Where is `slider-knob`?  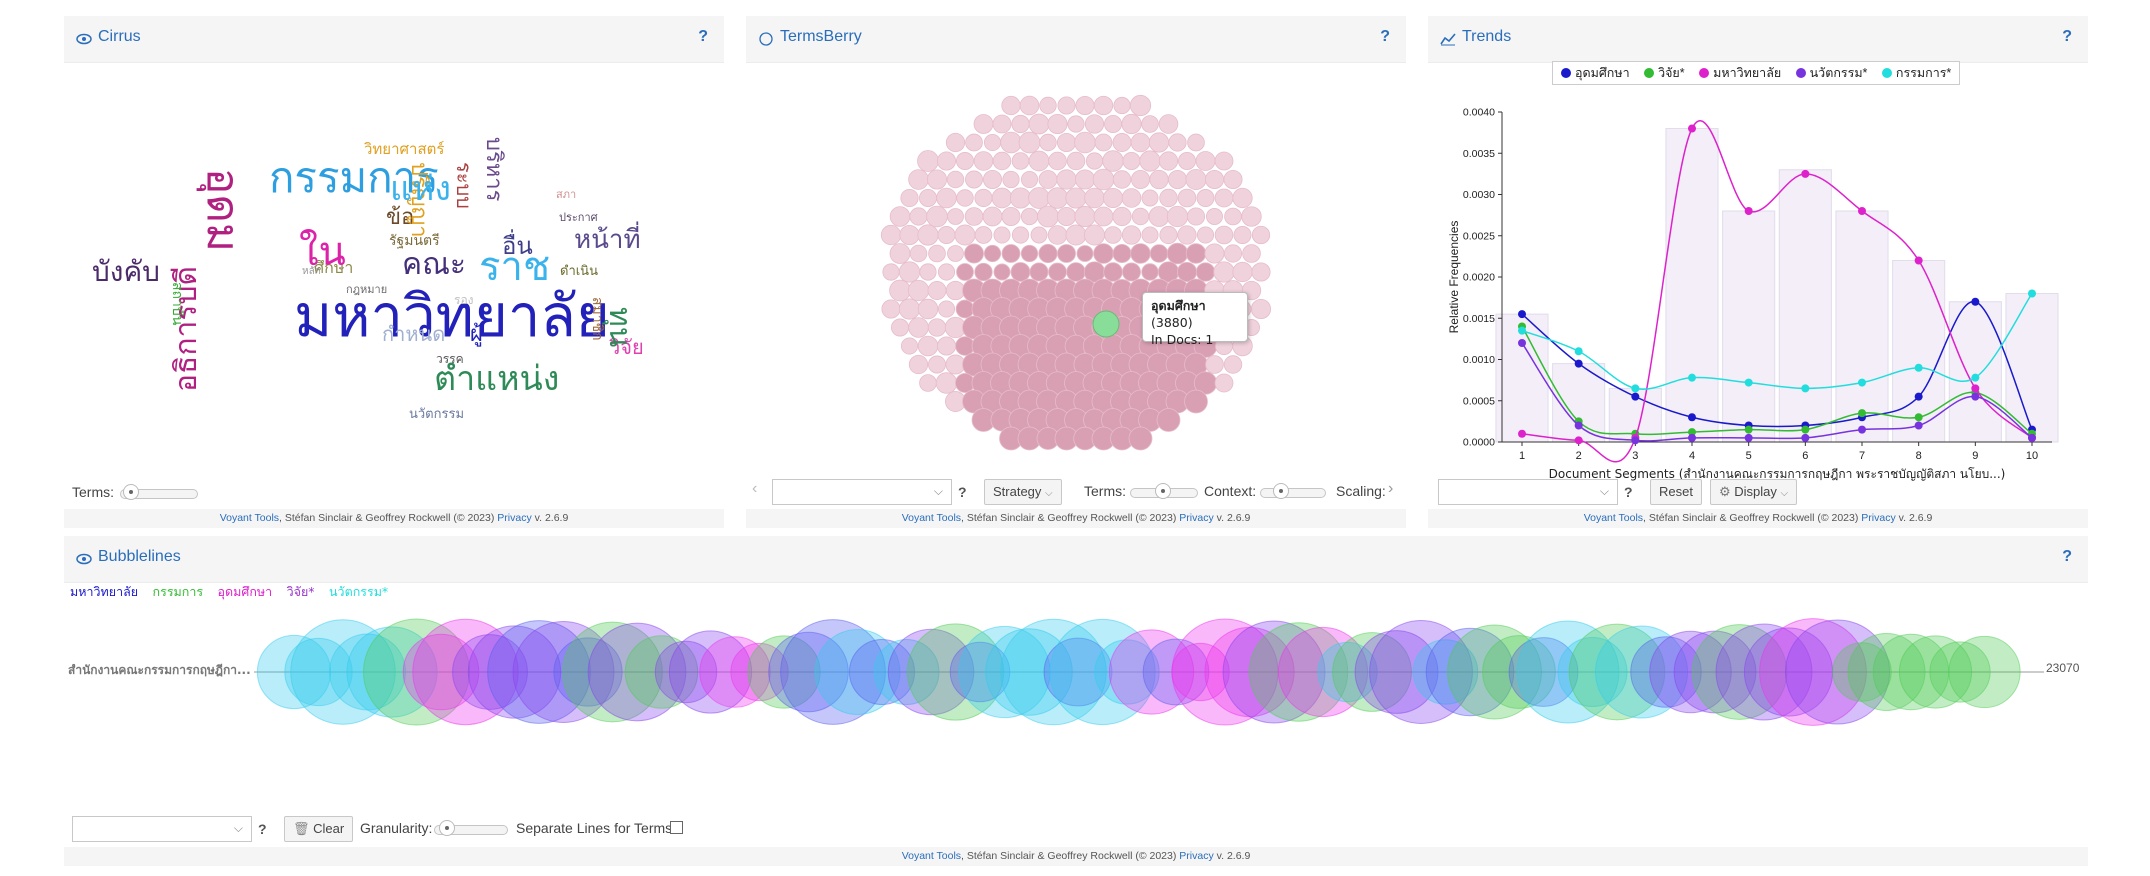 slider-knob is located at coordinates (131, 492).